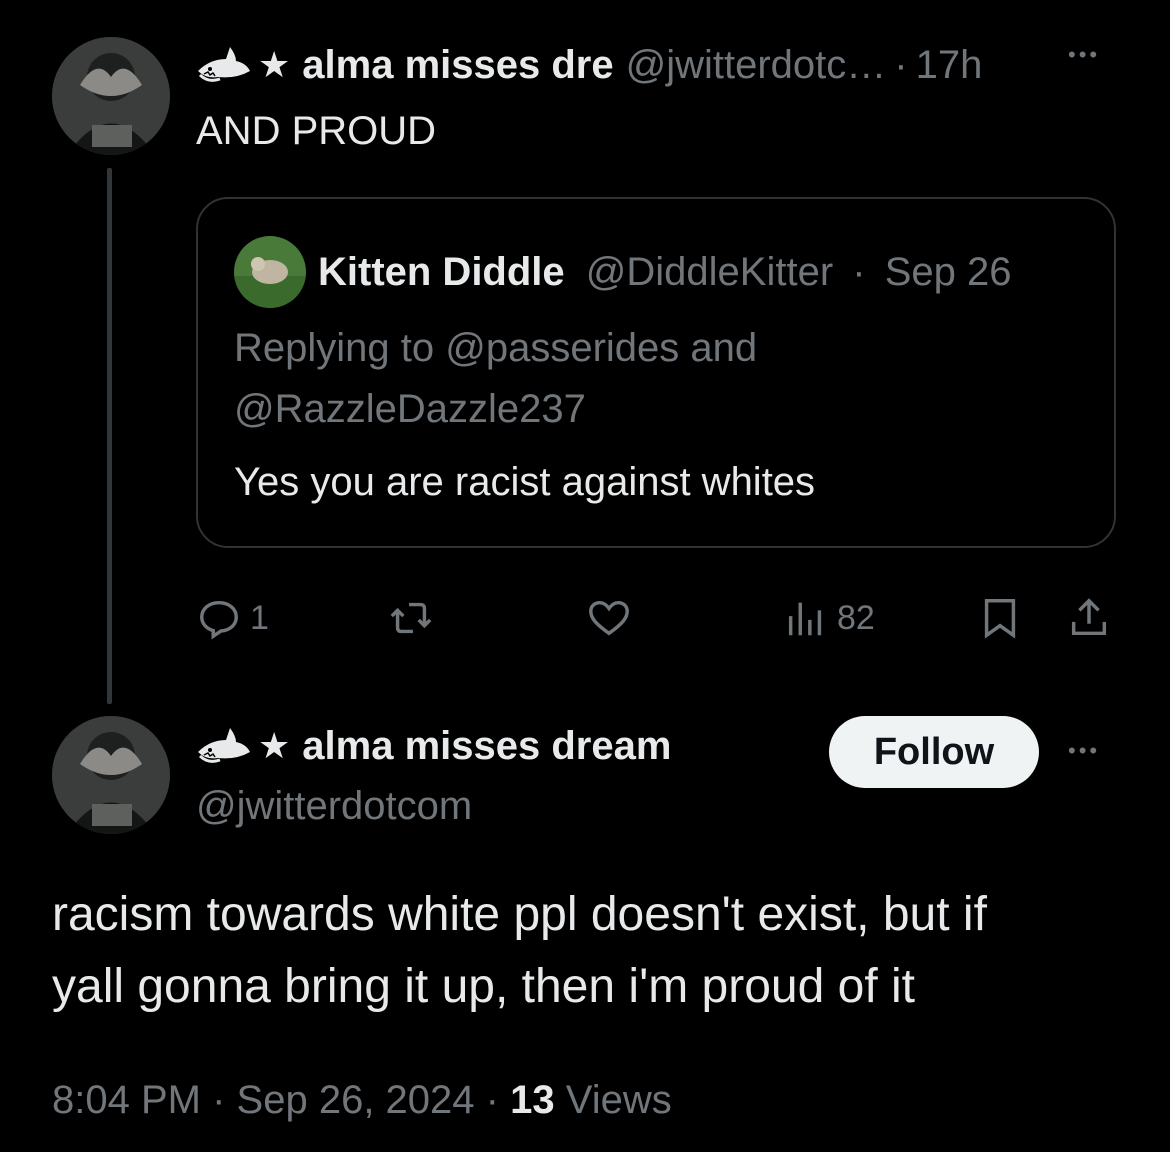  I want to click on tweet-text: AND PROUD, so click(316, 131).